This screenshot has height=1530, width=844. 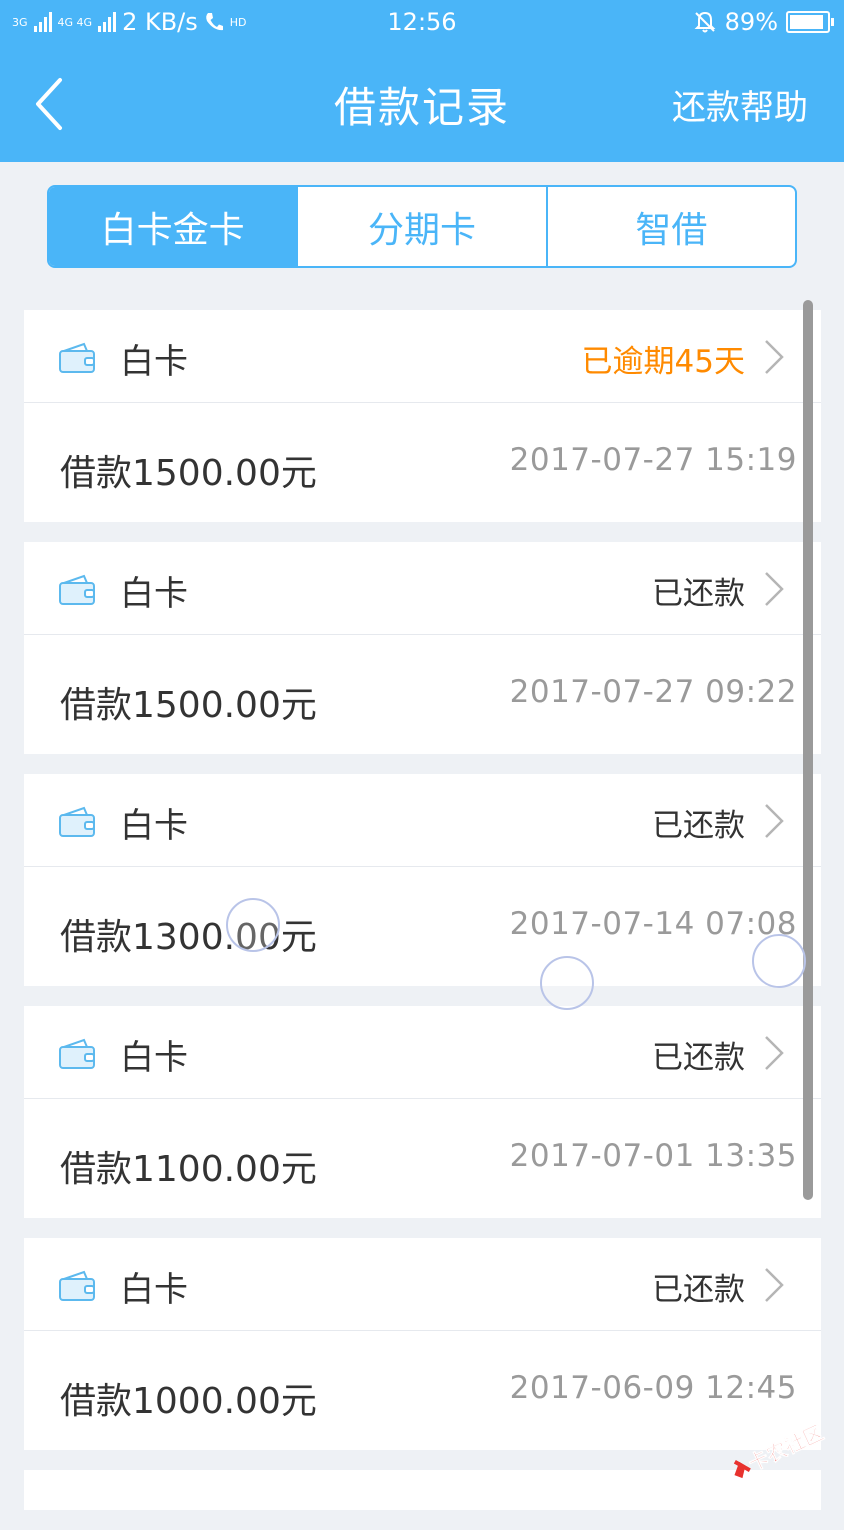 What do you see at coordinates (808, 750) in the screenshot?
I see `scrollbar` at bounding box center [808, 750].